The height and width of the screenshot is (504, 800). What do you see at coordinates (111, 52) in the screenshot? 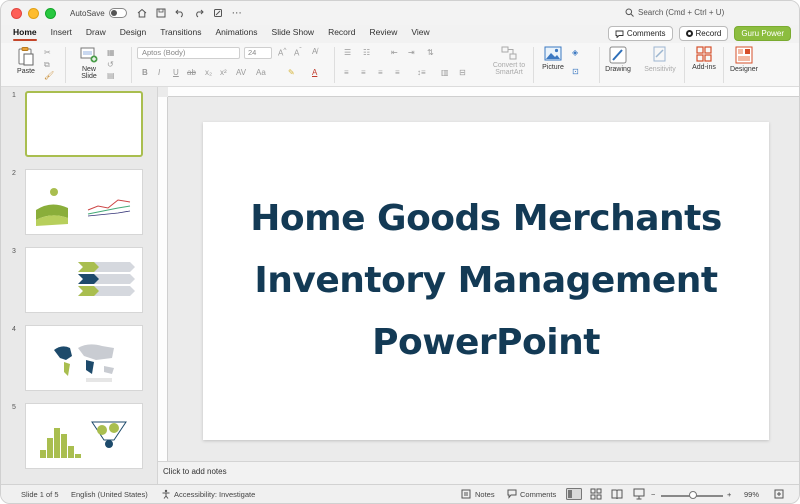
I see `layout-icon: ▦` at bounding box center [111, 52].